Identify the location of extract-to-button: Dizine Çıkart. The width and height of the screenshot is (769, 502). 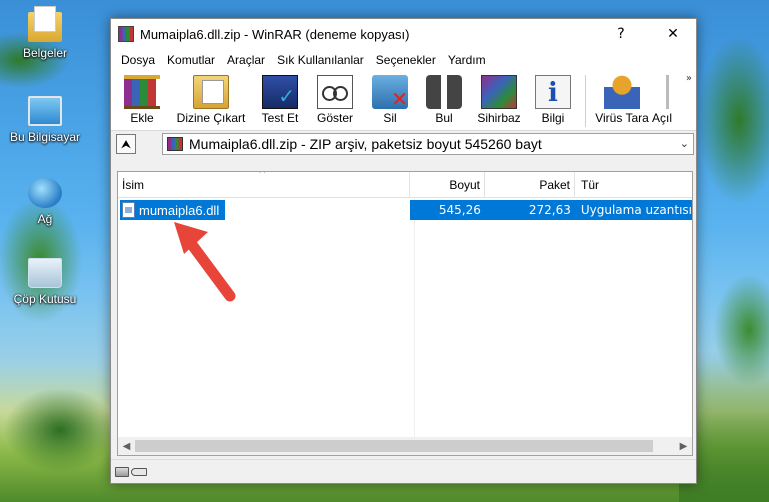
(211, 100).